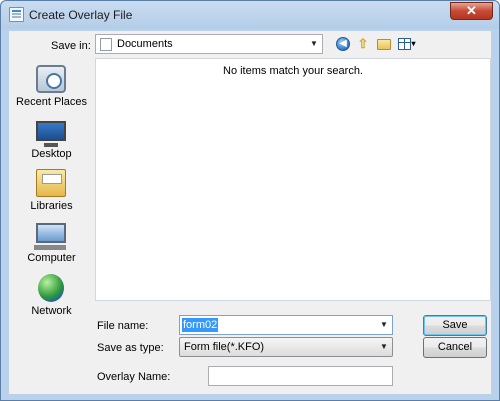  What do you see at coordinates (455, 325) in the screenshot?
I see `save-button: Save` at bounding box center [455, 325].